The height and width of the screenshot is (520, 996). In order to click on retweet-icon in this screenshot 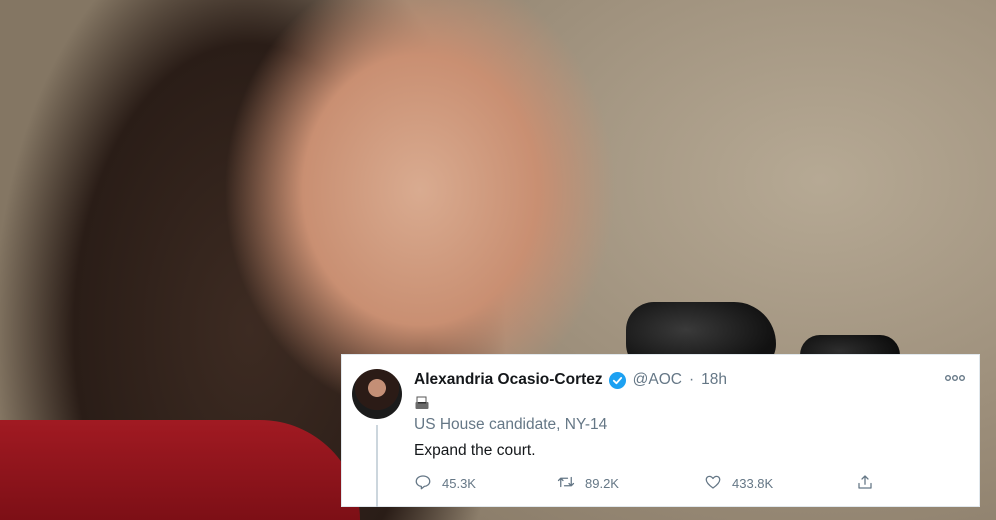, I will do `click(566, 483)`.